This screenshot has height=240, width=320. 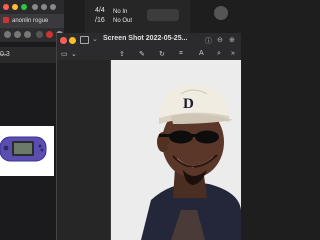 I want to click on gameboy-advance-image, so click(x=23, y=149).